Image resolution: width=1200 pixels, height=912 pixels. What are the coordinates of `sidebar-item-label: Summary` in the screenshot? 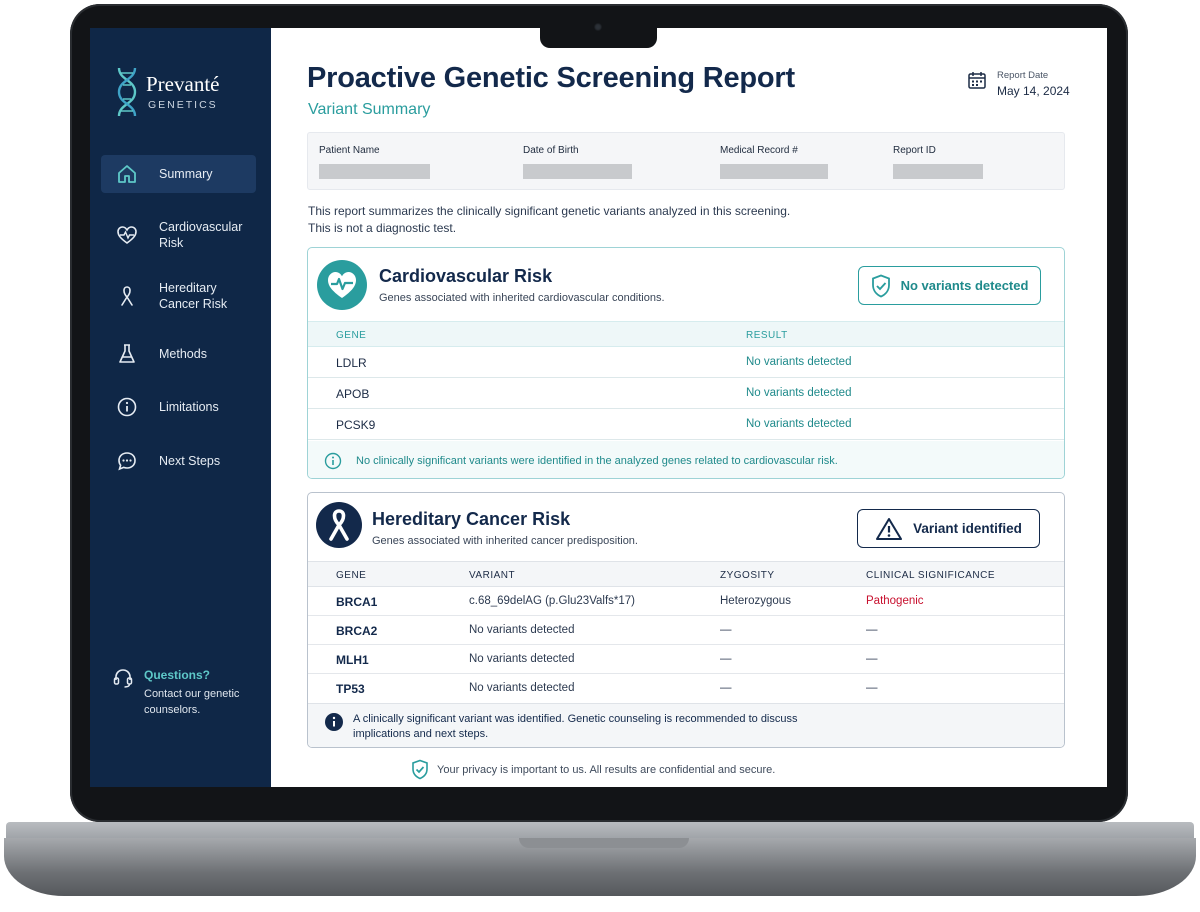 It's located at (186, 174).